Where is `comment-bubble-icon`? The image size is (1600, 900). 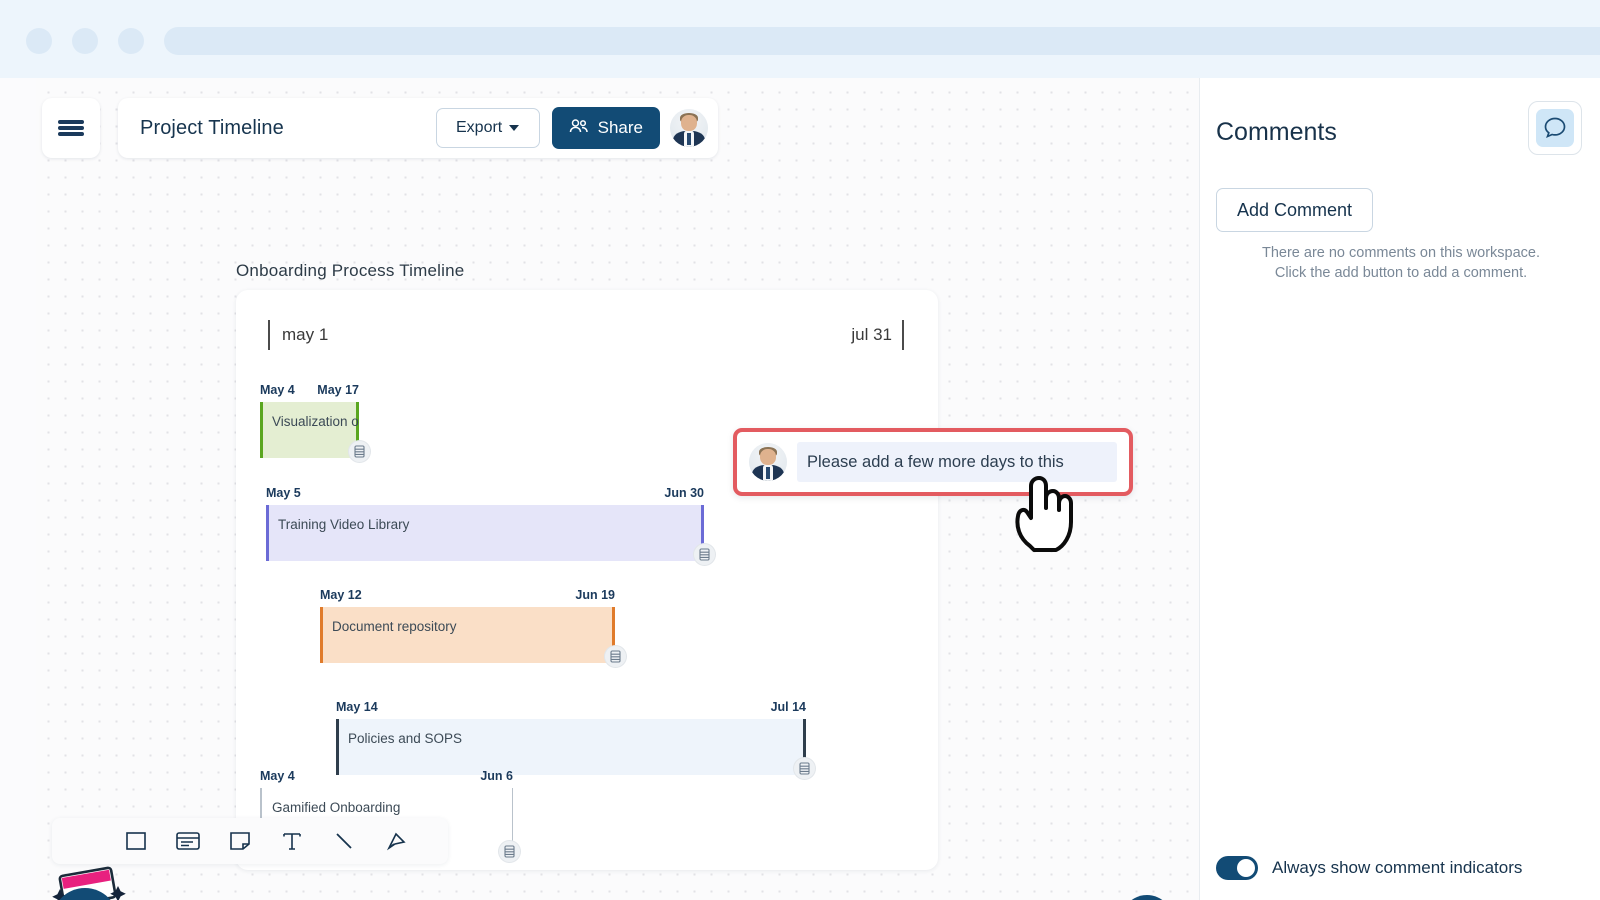
comment-bubble-icon is located at coordinates (1555, 128).